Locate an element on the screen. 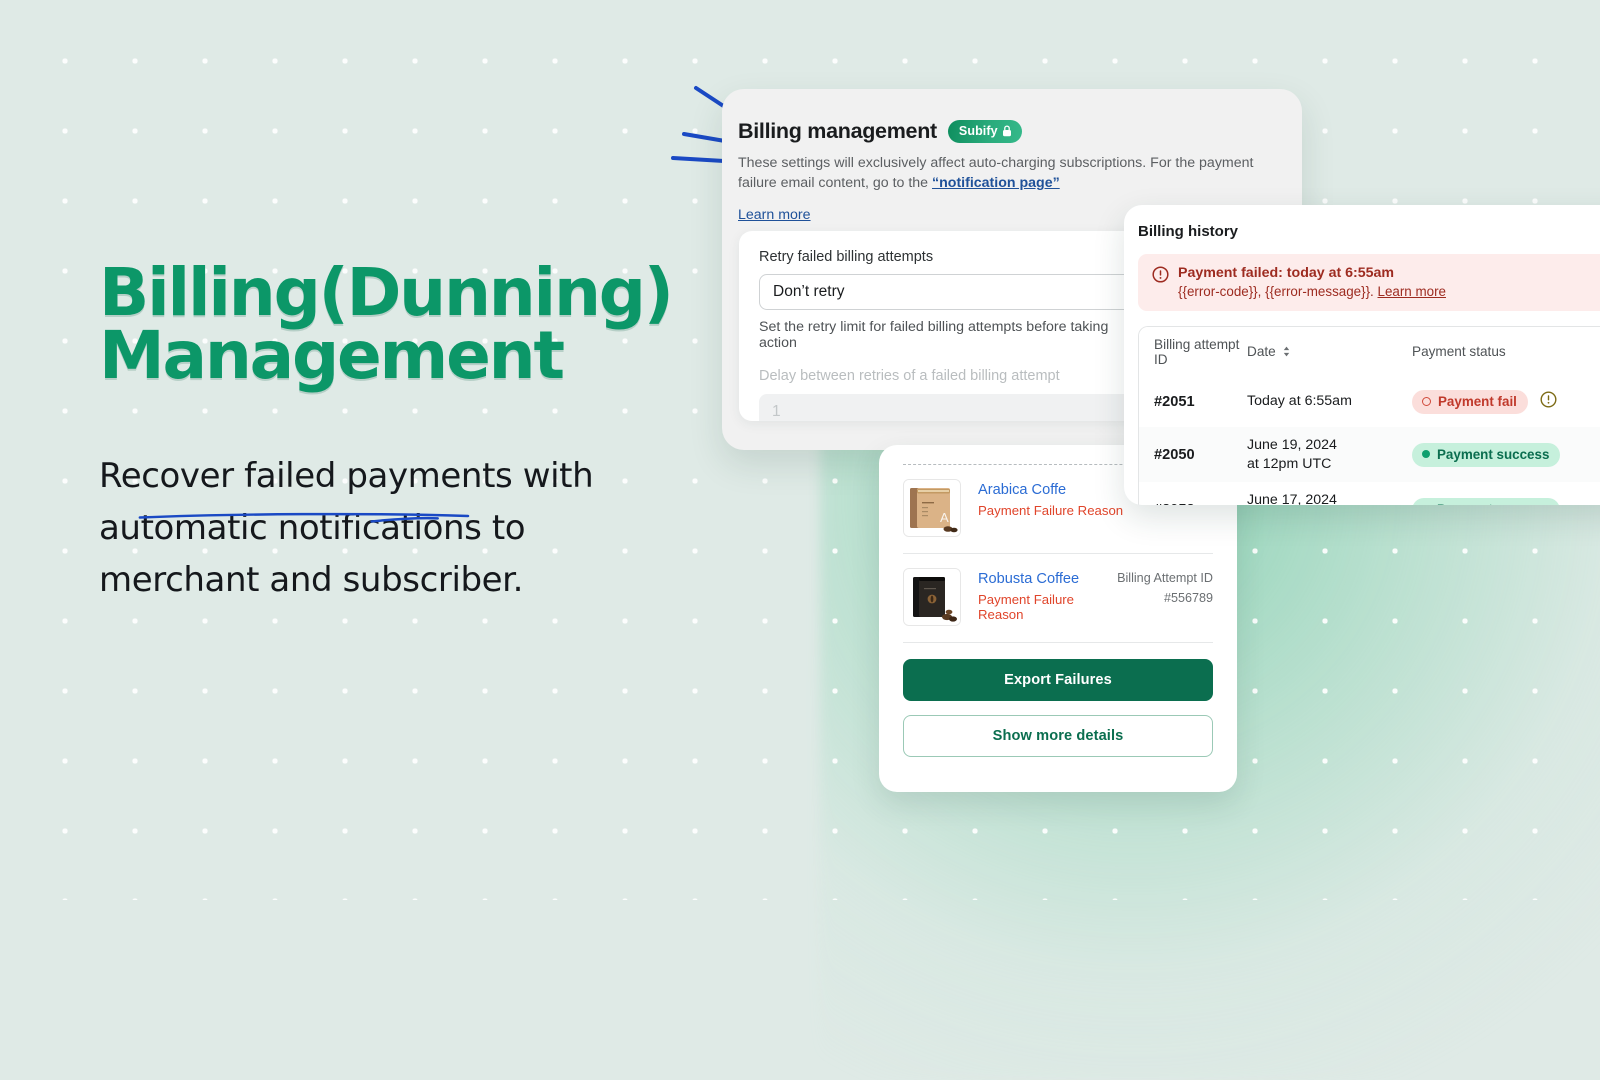 The image size is (1600, 1080). column-header-date: Date is located at coordinates (1269, 351).